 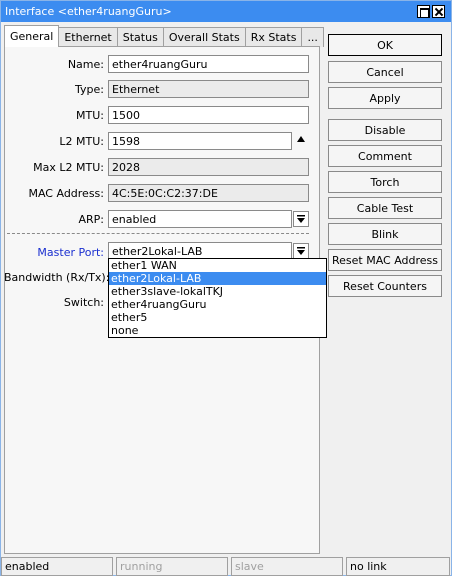 What do you see at coordinates (57, 277) in the screenshot?
I see `bandwidth-label: Bandwidth (Rx/Tx):` at bounding box center [57, 277].